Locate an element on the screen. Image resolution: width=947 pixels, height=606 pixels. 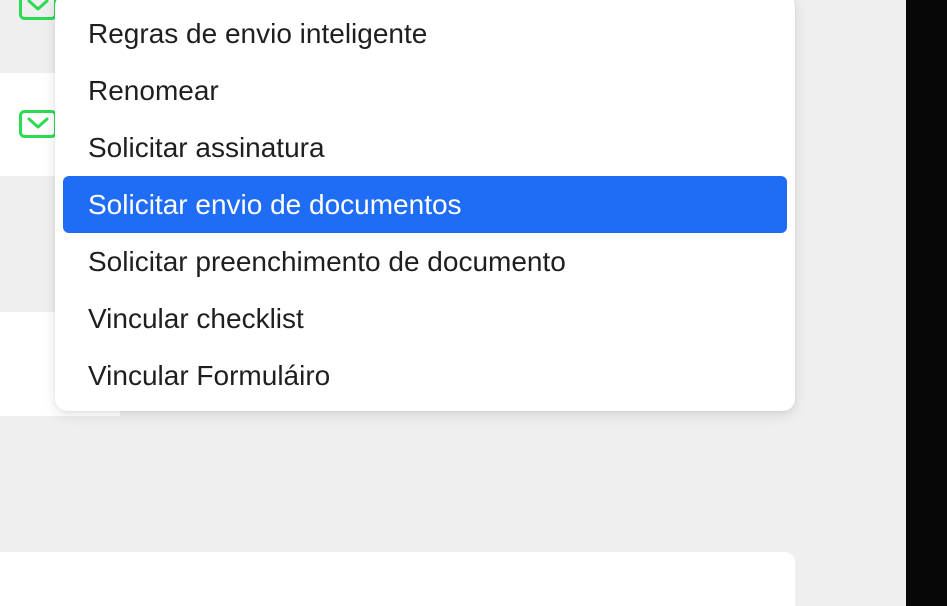
menu-item-request-fill: Solicitar preenchimento de documento is located at coordinates (425, 261).